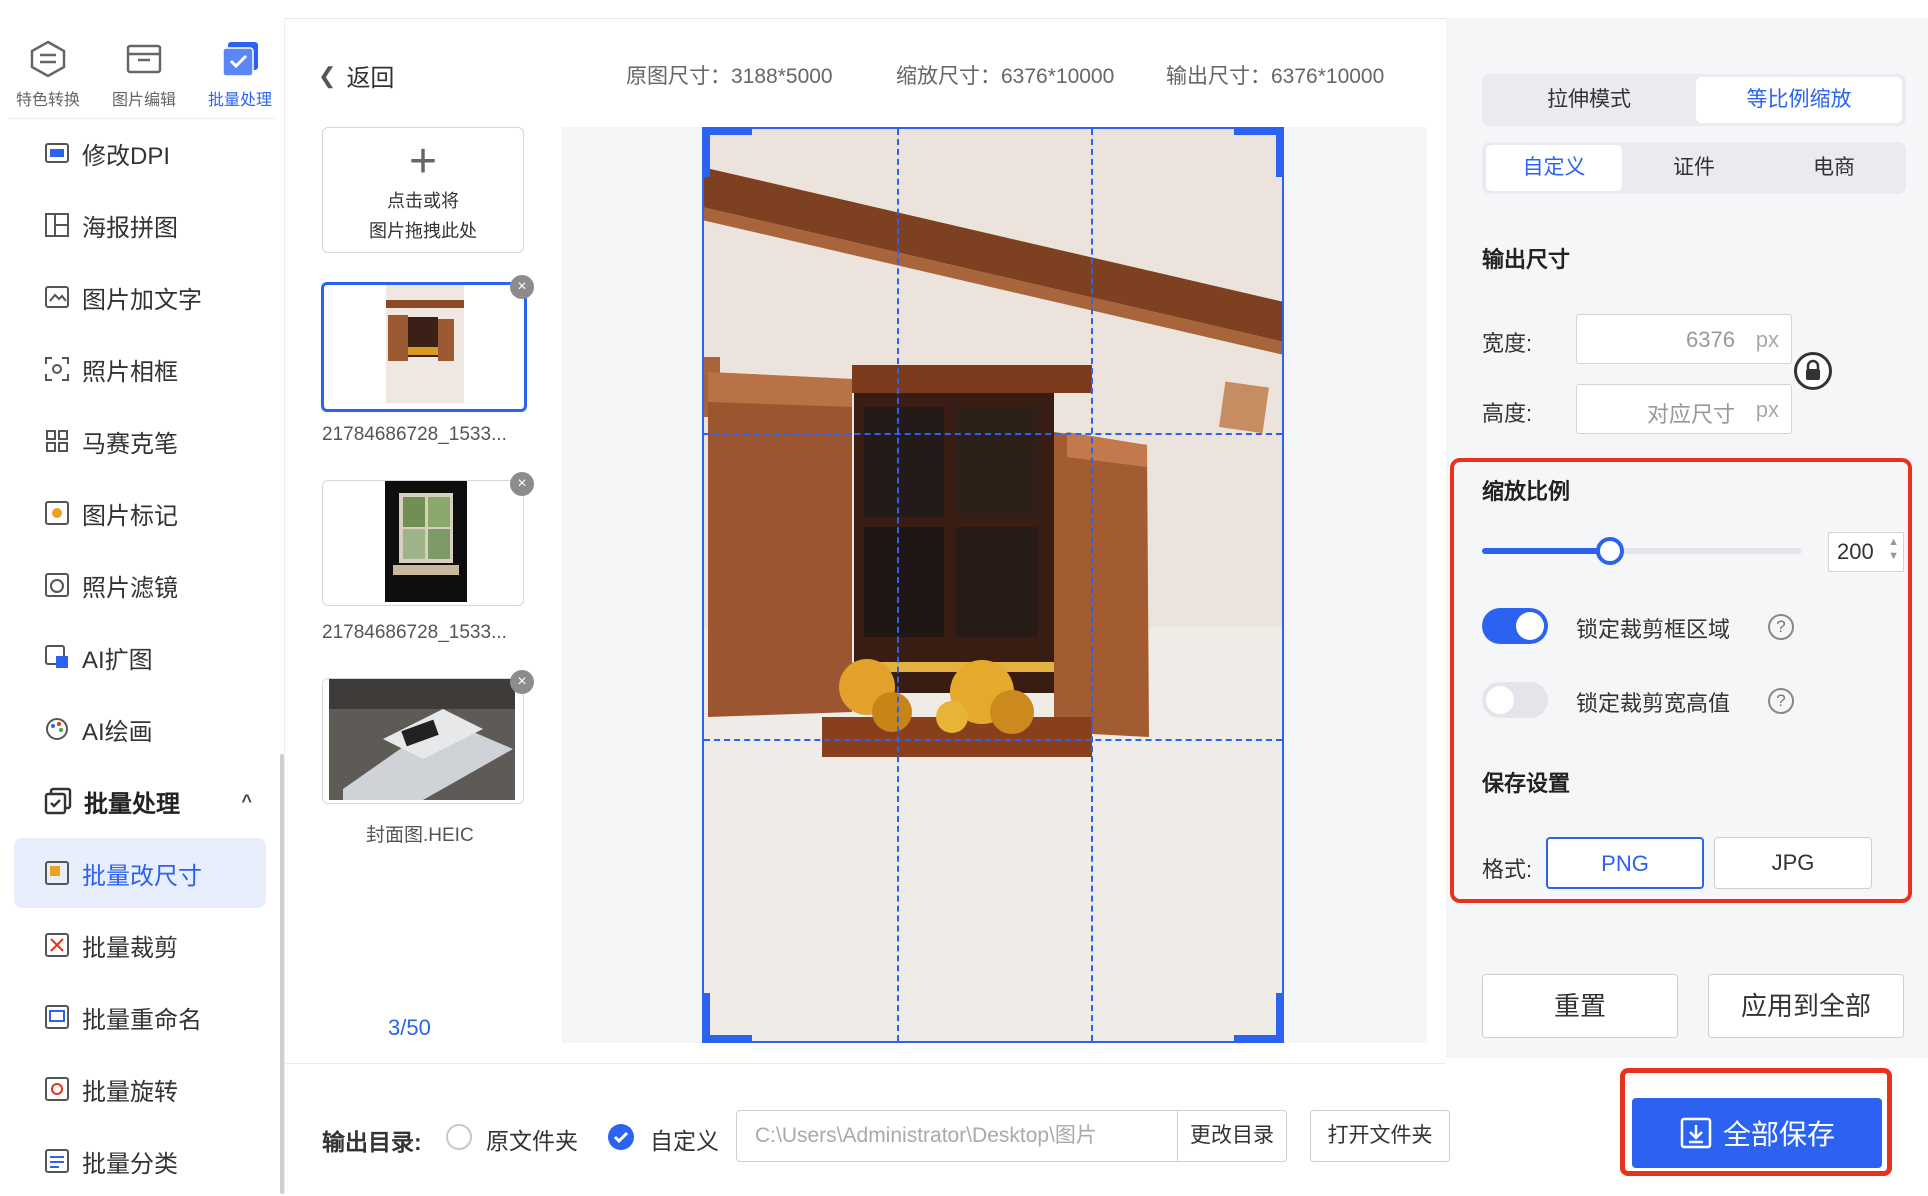  I want to click on top-tab-batch: 批量处理, so click(240, 75).